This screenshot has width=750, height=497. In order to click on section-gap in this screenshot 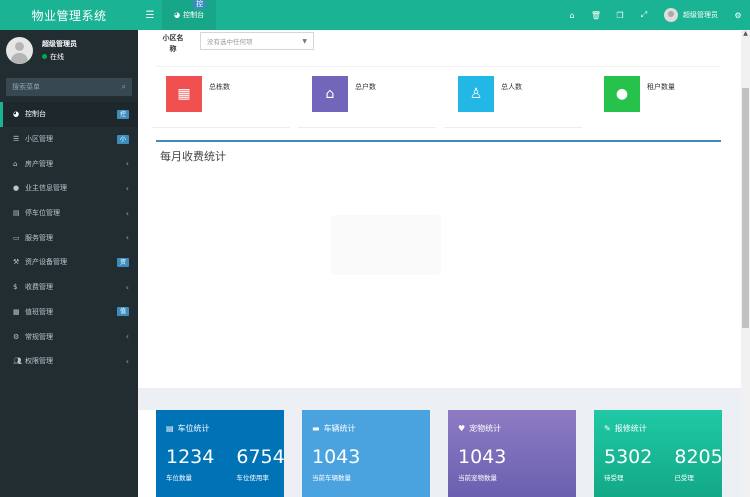, I will do `click(439, 399)`.